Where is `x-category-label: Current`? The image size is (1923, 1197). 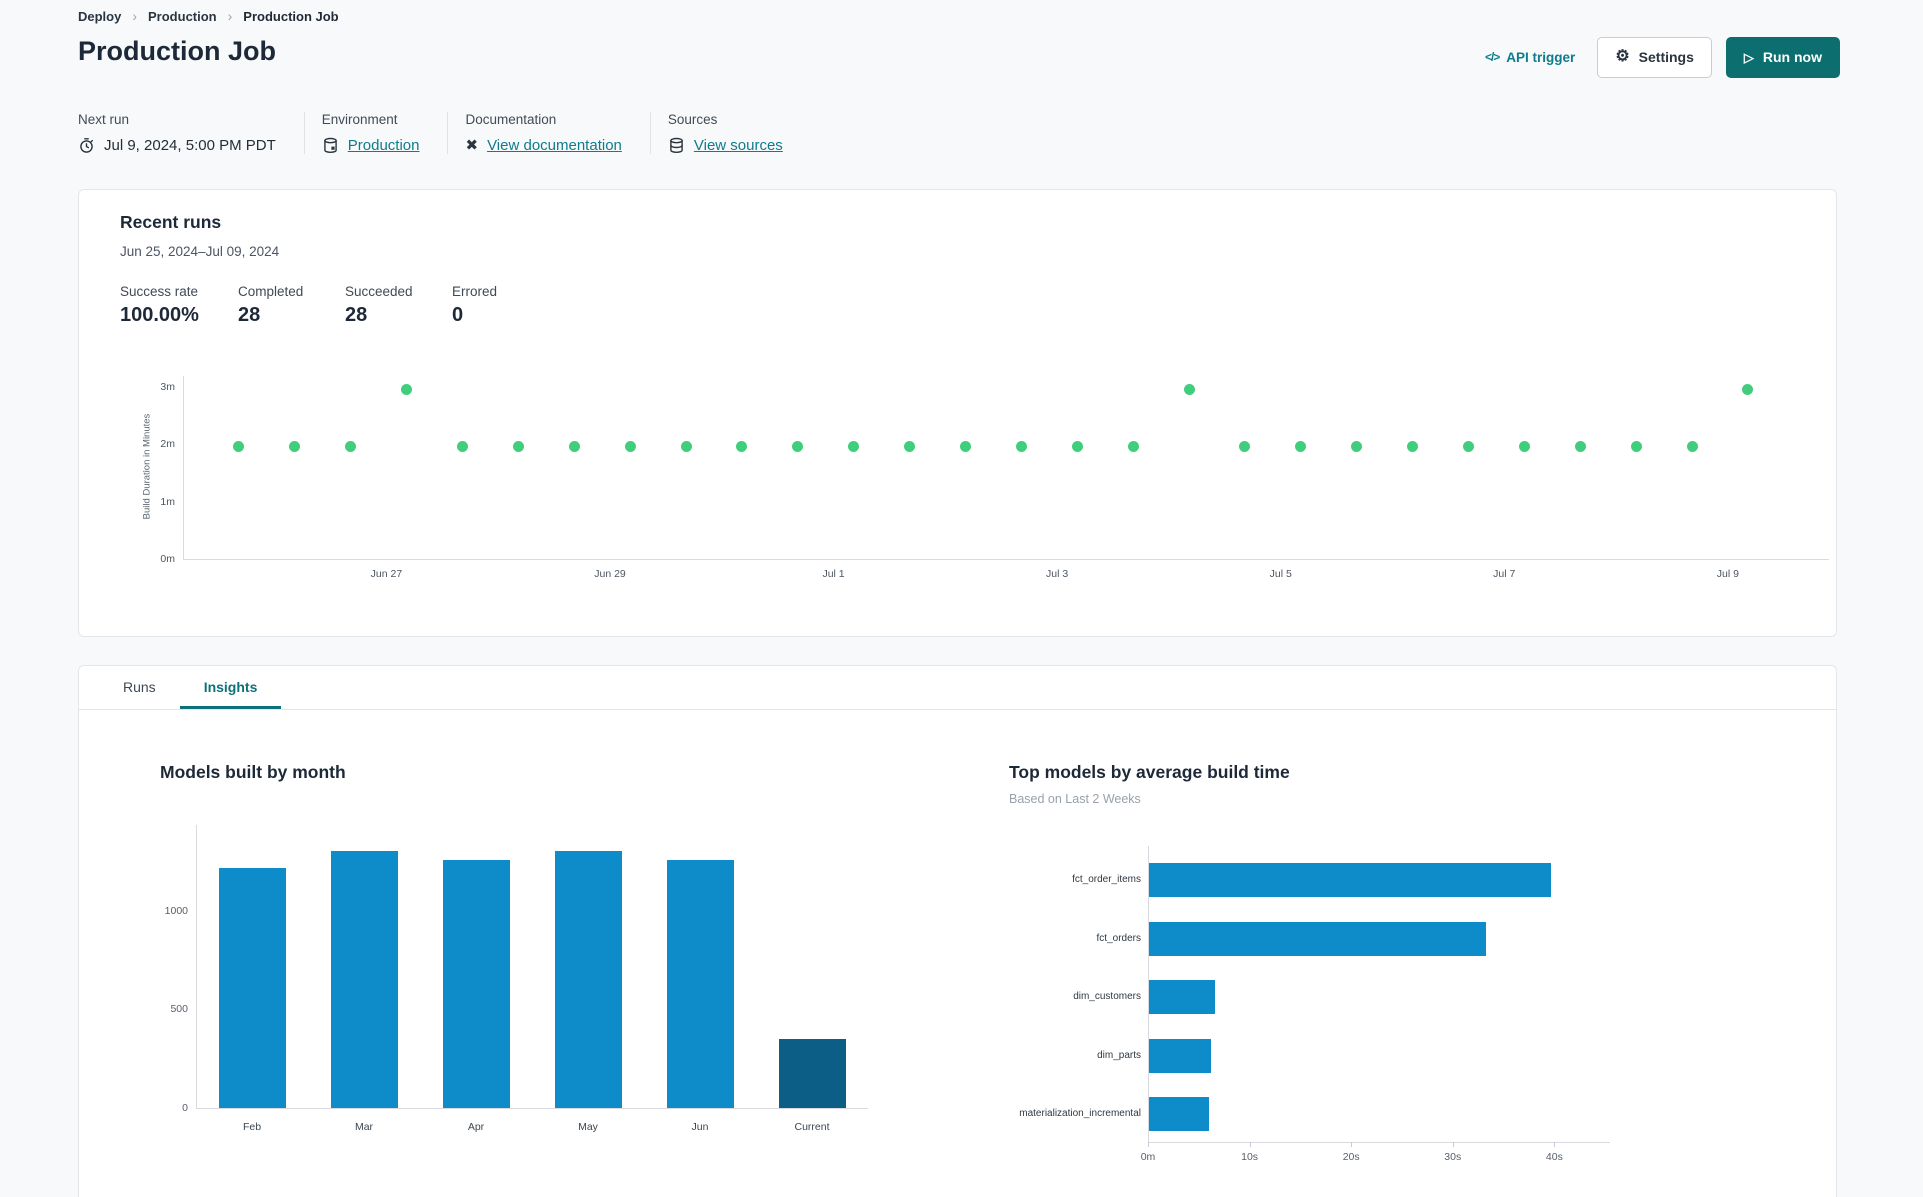 x-category-label: Current is located at coordinates (812, 1127).